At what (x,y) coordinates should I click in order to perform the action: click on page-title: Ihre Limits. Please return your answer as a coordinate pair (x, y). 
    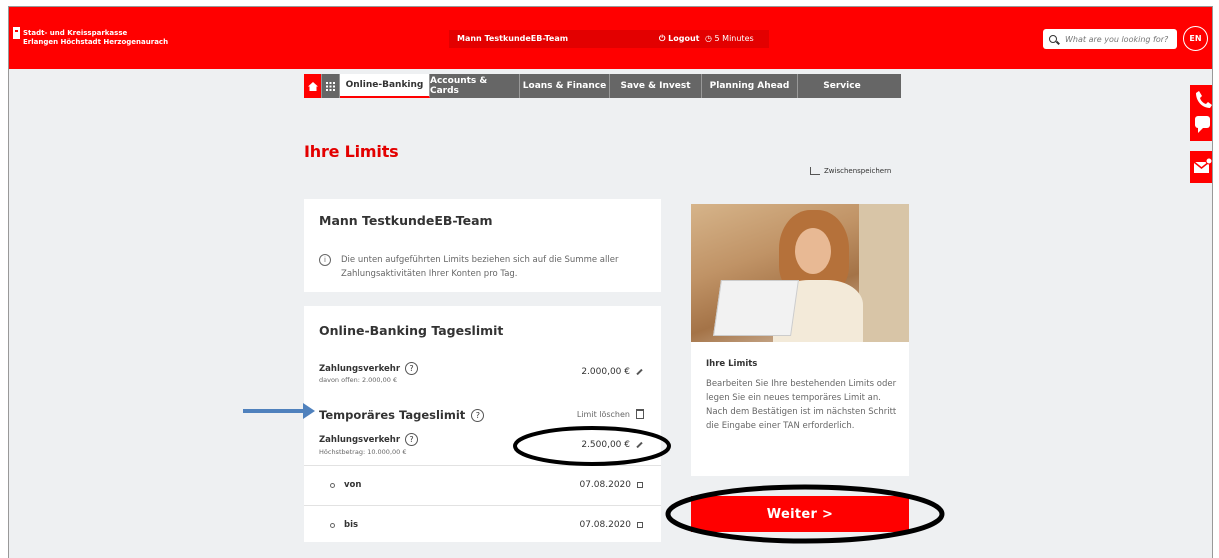
    Looking at the image, I should click on (351, 151).